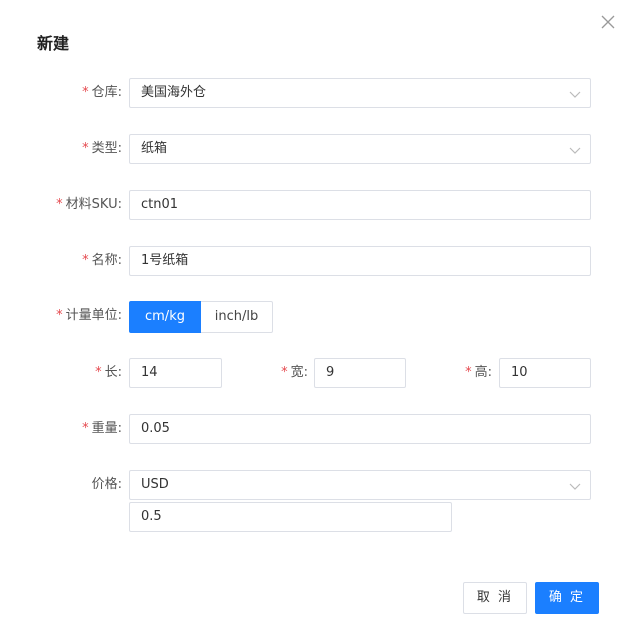 This screenshot has width=632, height=632. Describe the element at coordinates (360, 205) in the screenshot. I see `sku-input: ctn01` at that location.